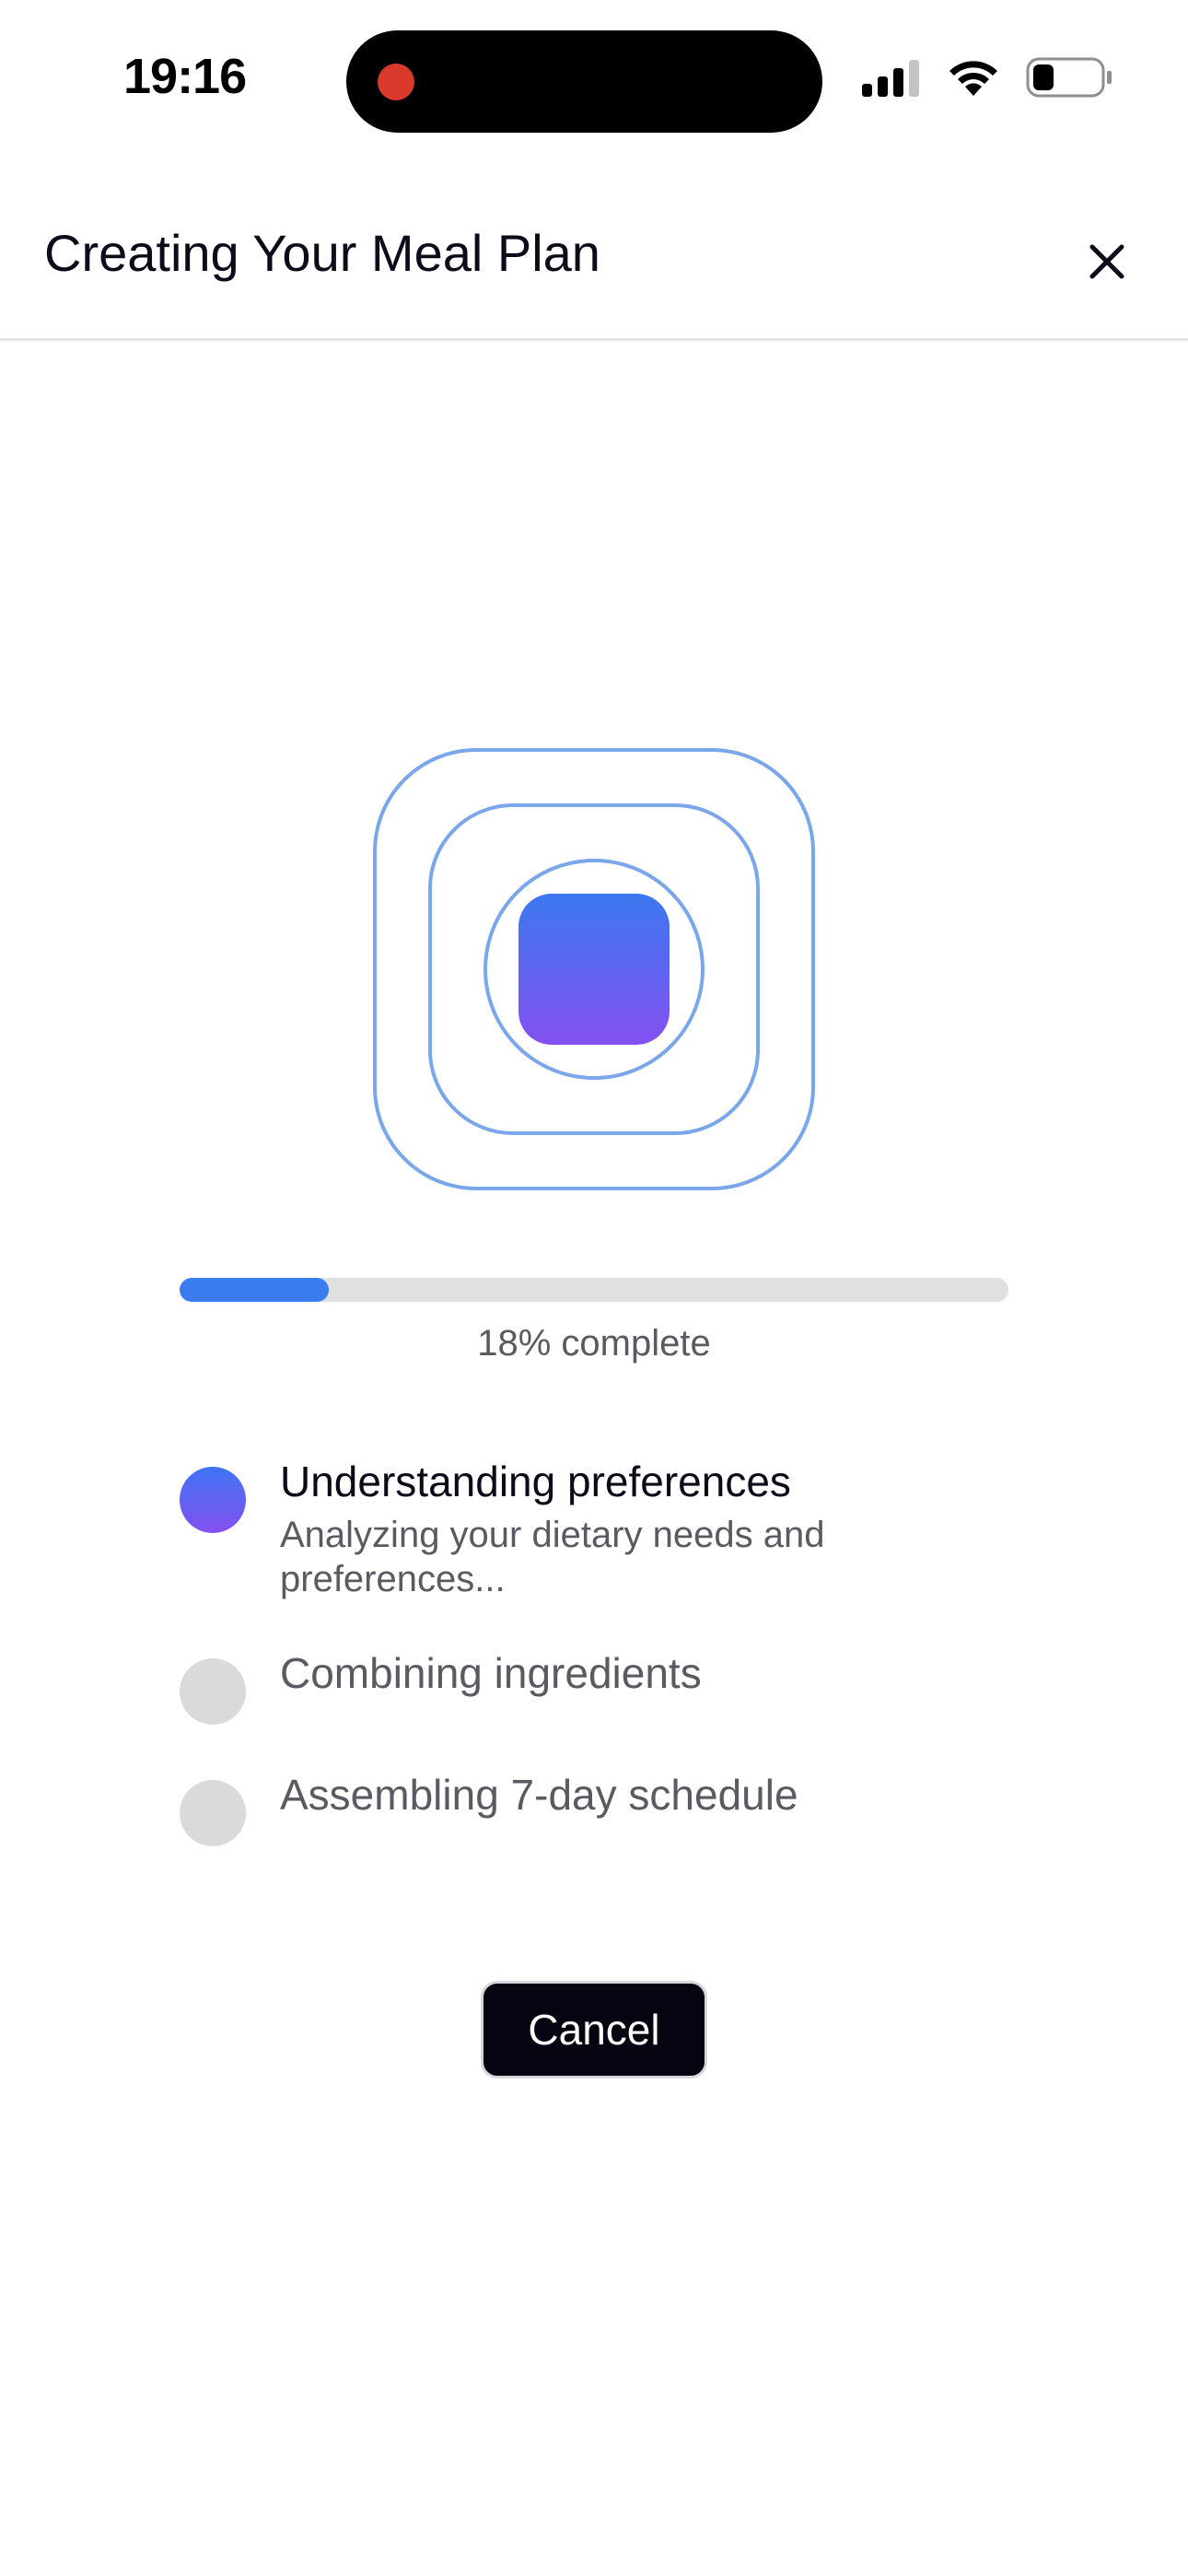 Image resolution: width=1188 pixels, height=2576 pixels. Describe the element at coordinates (584, 81) in the screenshot. I see `dynamic-island` at that location.